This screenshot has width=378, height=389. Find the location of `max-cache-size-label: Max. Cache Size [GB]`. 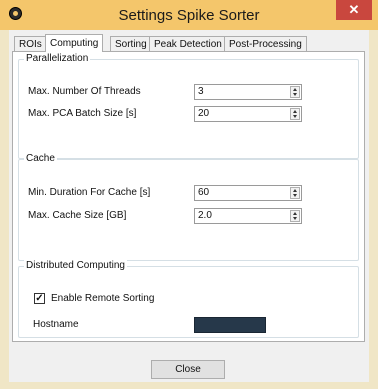

max-cache-size-label: Max. Cache Size [GB] is located at coordinates (77, 215).